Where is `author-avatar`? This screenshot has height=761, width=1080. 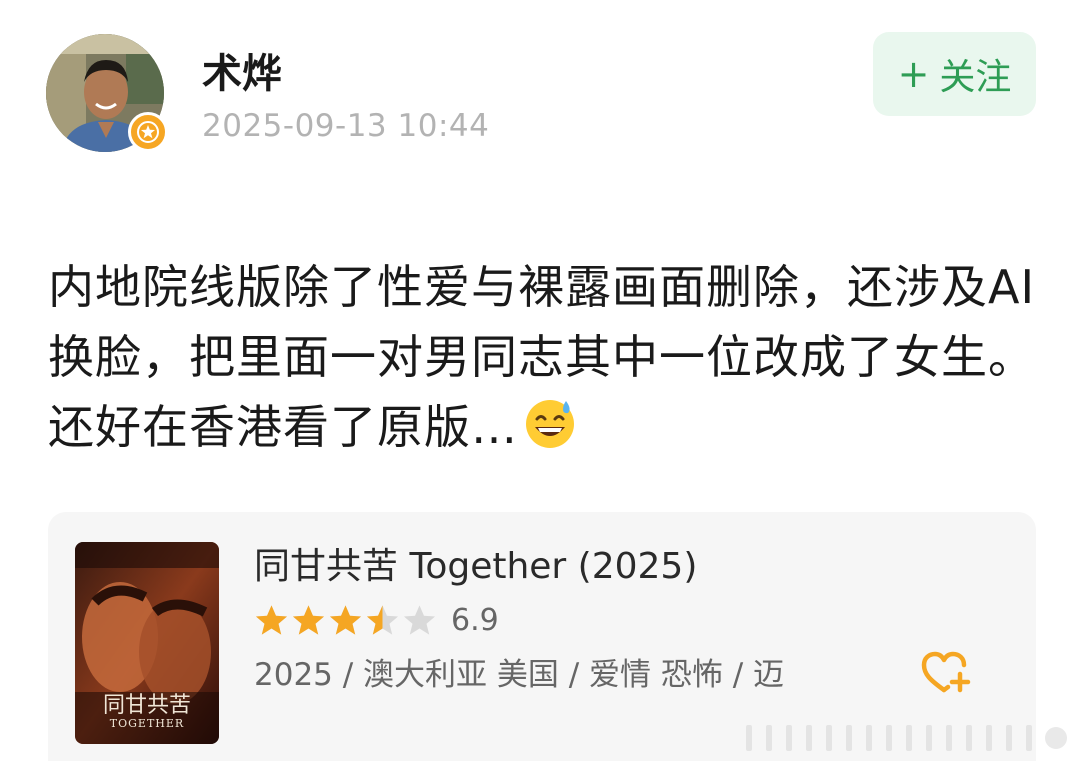 author-avatar is located at coordinates (107, 95).